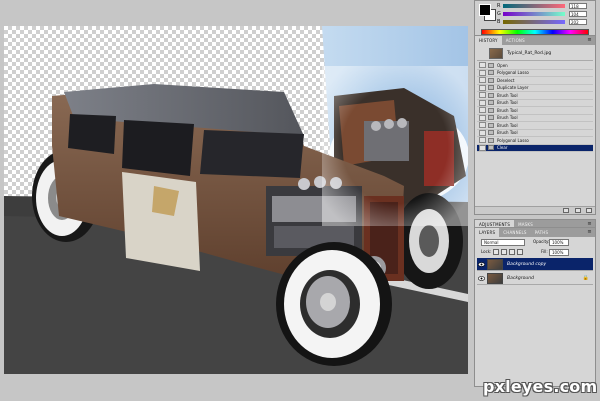  What do you see at coordinates (487, 232) in the screenshot?
I see `tab-layers: LAYERS` at bounding box center [487, 232].